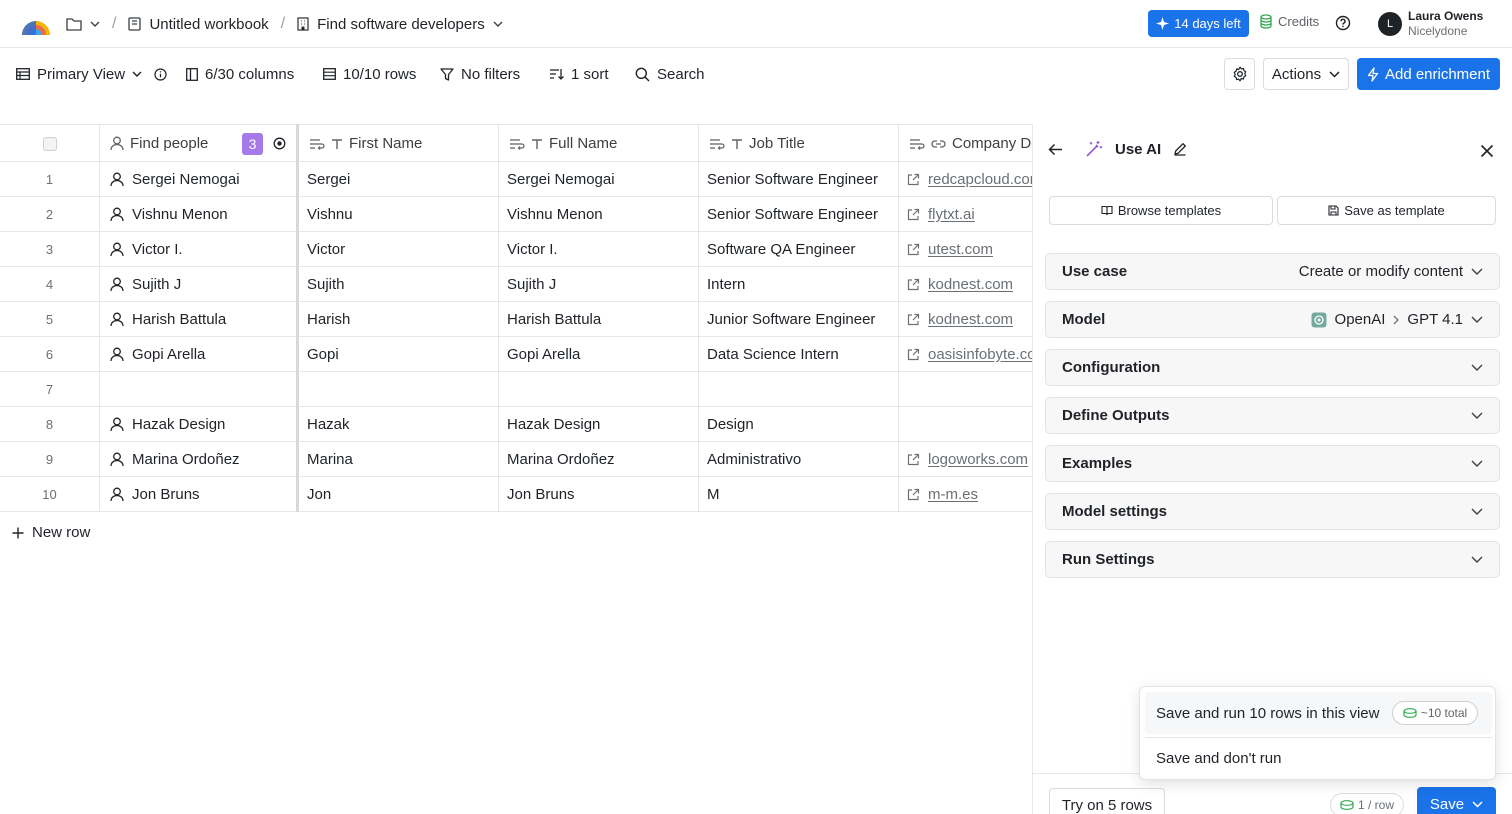  What do you see at coordinates (95, 24) in the screenshot?
I see `chevron-down-icon` at bounding box center [95, 24].